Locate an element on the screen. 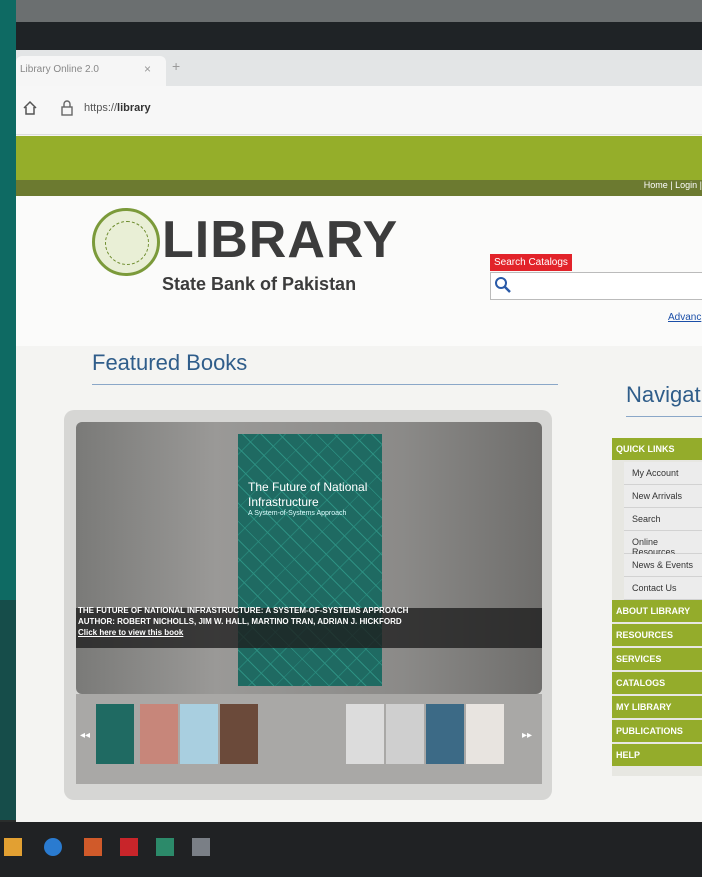 The height and width of the screenshot is (877, 702). seal-inner-ring is located at coordinates (127, 243).